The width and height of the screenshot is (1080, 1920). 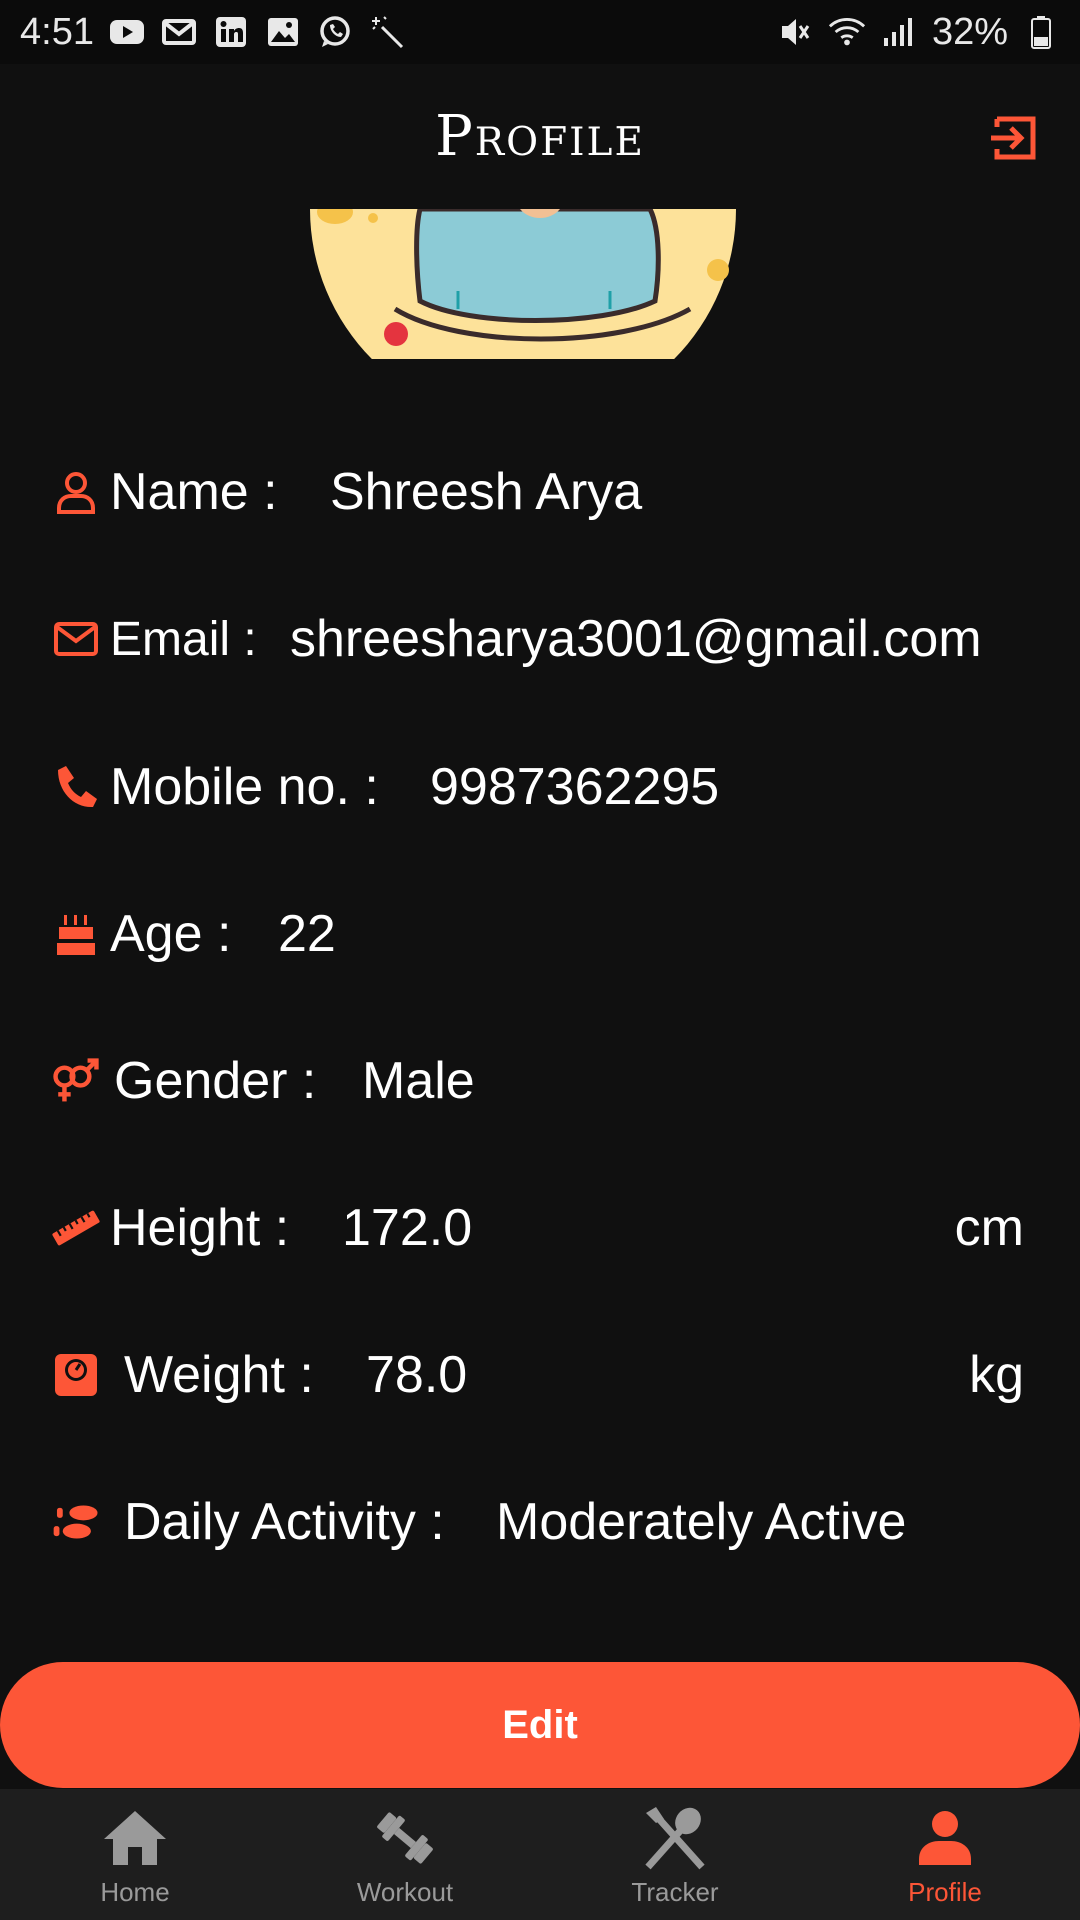 What do you see at coordinates (486, 492) in the screenshot?
I see `name-value: Shreesh Arya` at bounding box center [486, 492].